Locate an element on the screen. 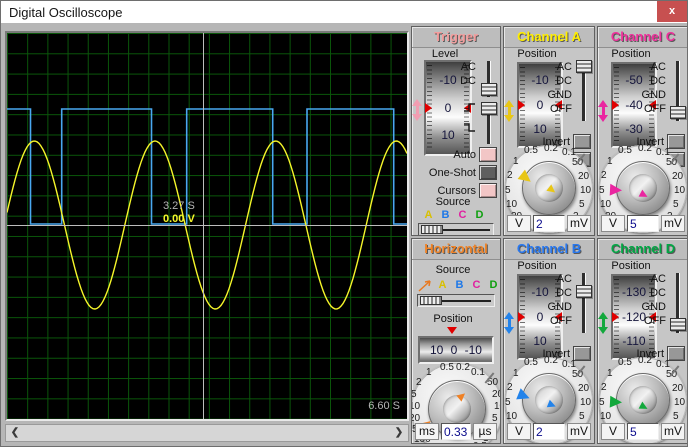 This screenshot has width=688, height=447. timebase-value-input is located at coordinates (456, 431).